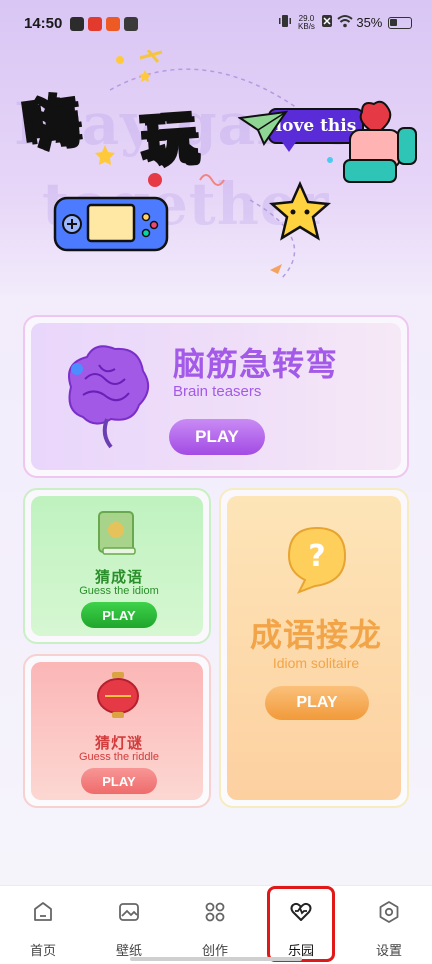 This screenshot has height=964, width=432. What do you see at coordinates (119, 757) in the screenshot?
I see `guess-riddle-subtitle: Guess the riddle` at bounding box center [119, 757].